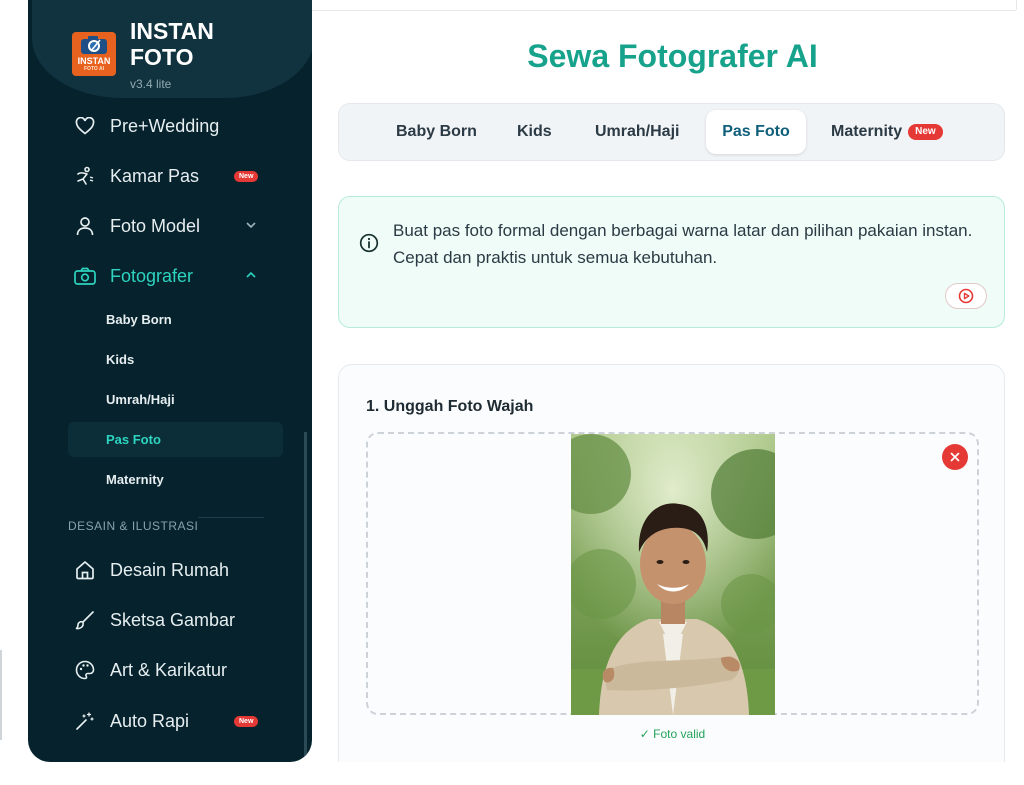  I want to click on magic-wand-icon, so click(85, 721).